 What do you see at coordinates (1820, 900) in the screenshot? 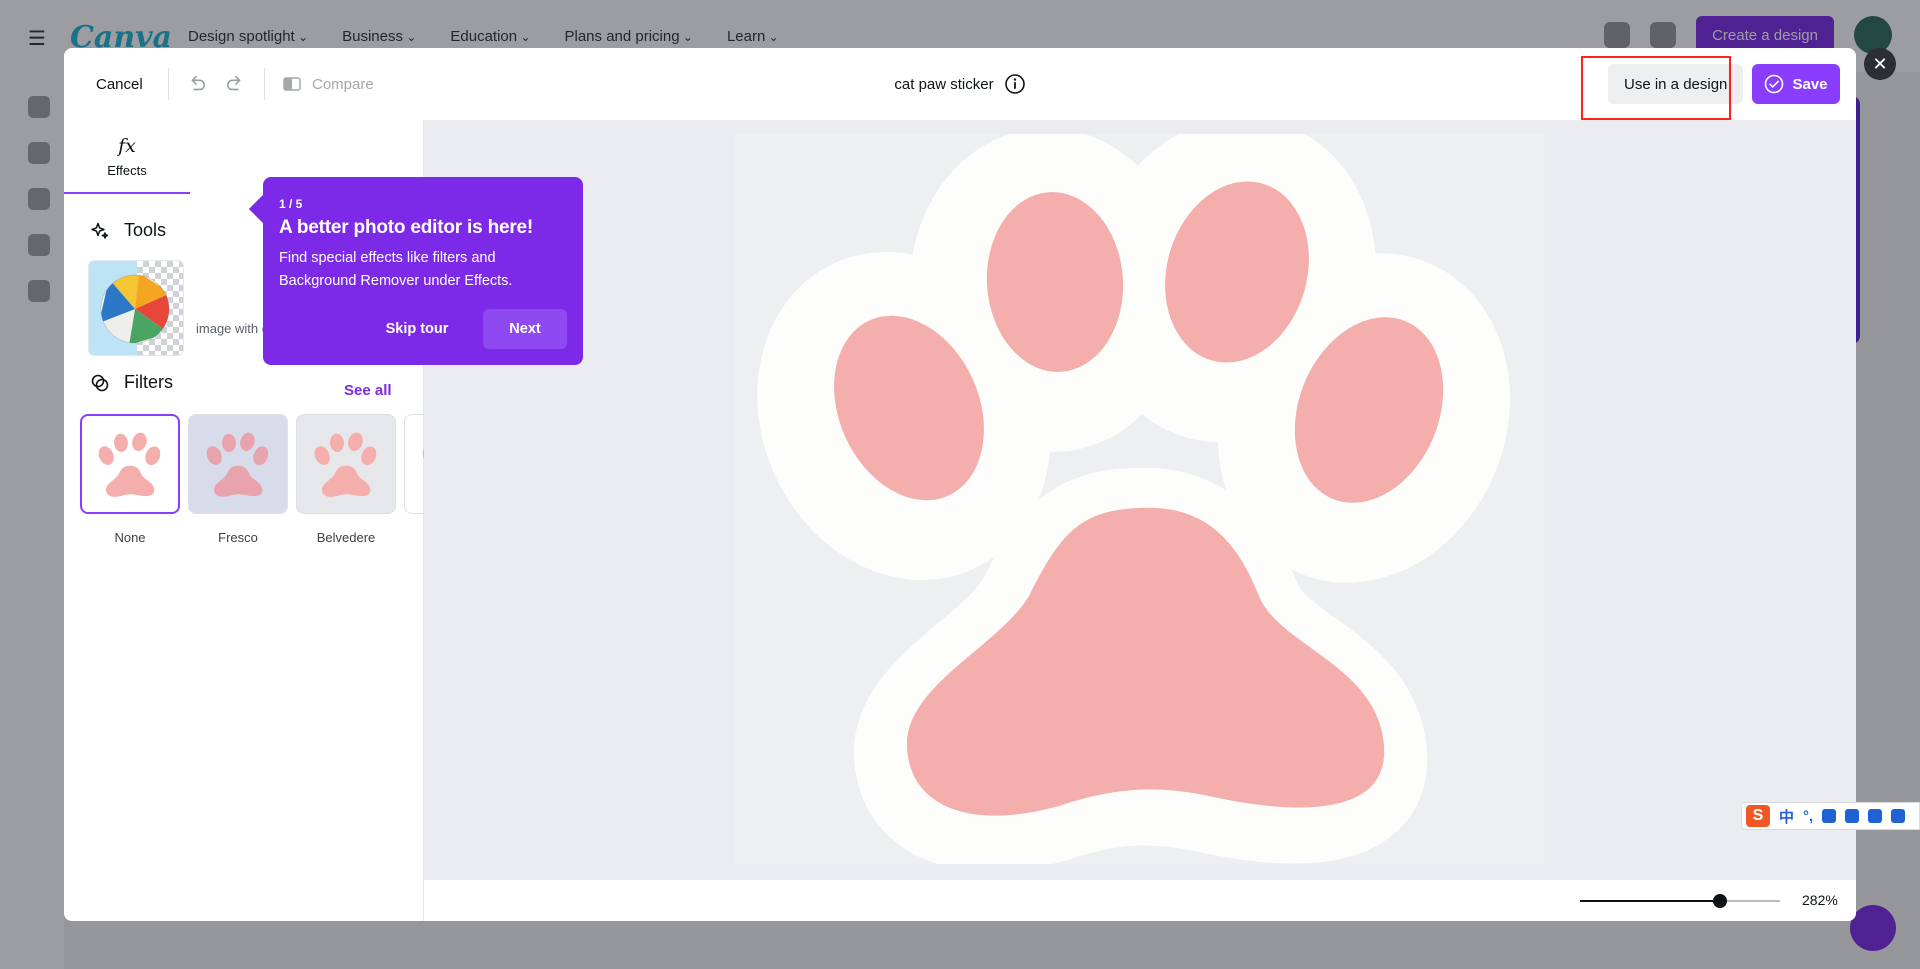
I see `zoom-percentage: 282%` at bounding box center [1820, 900].